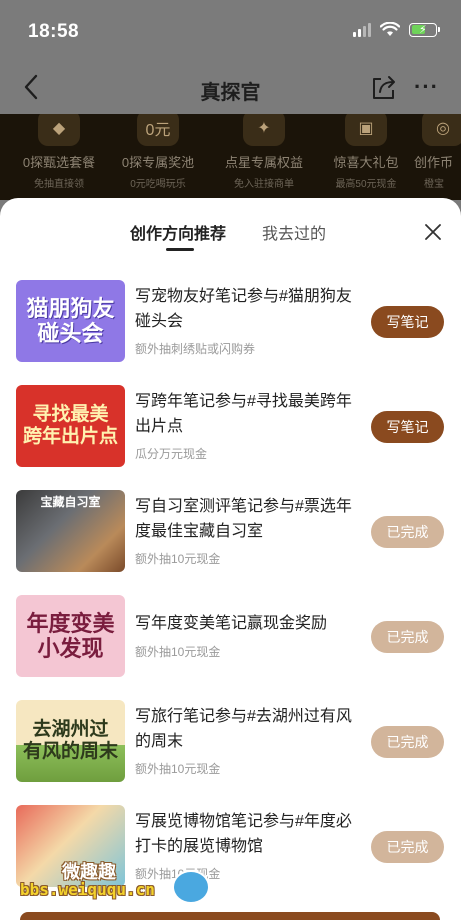 Image resolution: width=461 pixels, height=920 pixels. What do you see at coordinates (158, 184) in the screenshot?
I see `perk-sub: 0元吃喝玩乐` at bounding box center [158, 184].